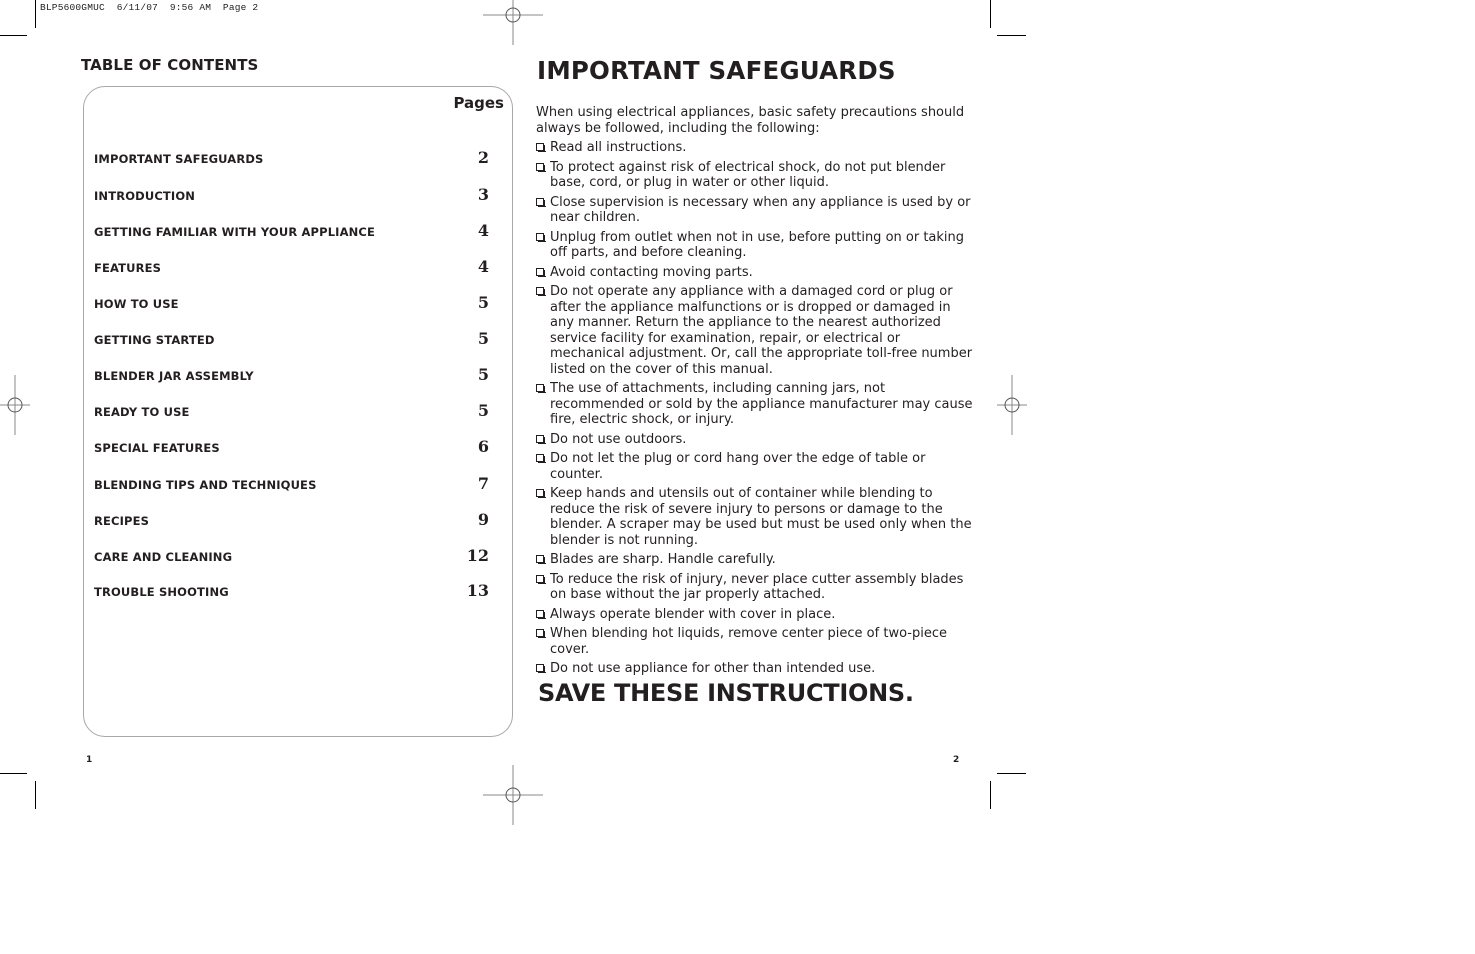 The width and height of the screenshot is (1475, 954). What do you see at coordinates (483, 519) in the screenshot?
I see `toc-entry-page: 9` at bounding box center [483, 519].